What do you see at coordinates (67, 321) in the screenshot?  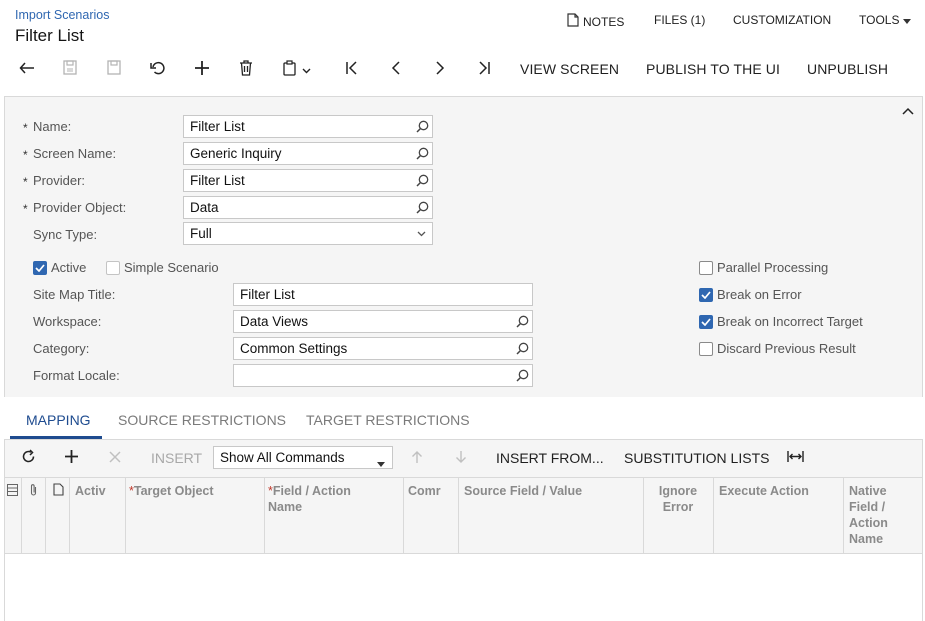 I see `workspace-label: Workspace:` at bounding box center [67, 321].